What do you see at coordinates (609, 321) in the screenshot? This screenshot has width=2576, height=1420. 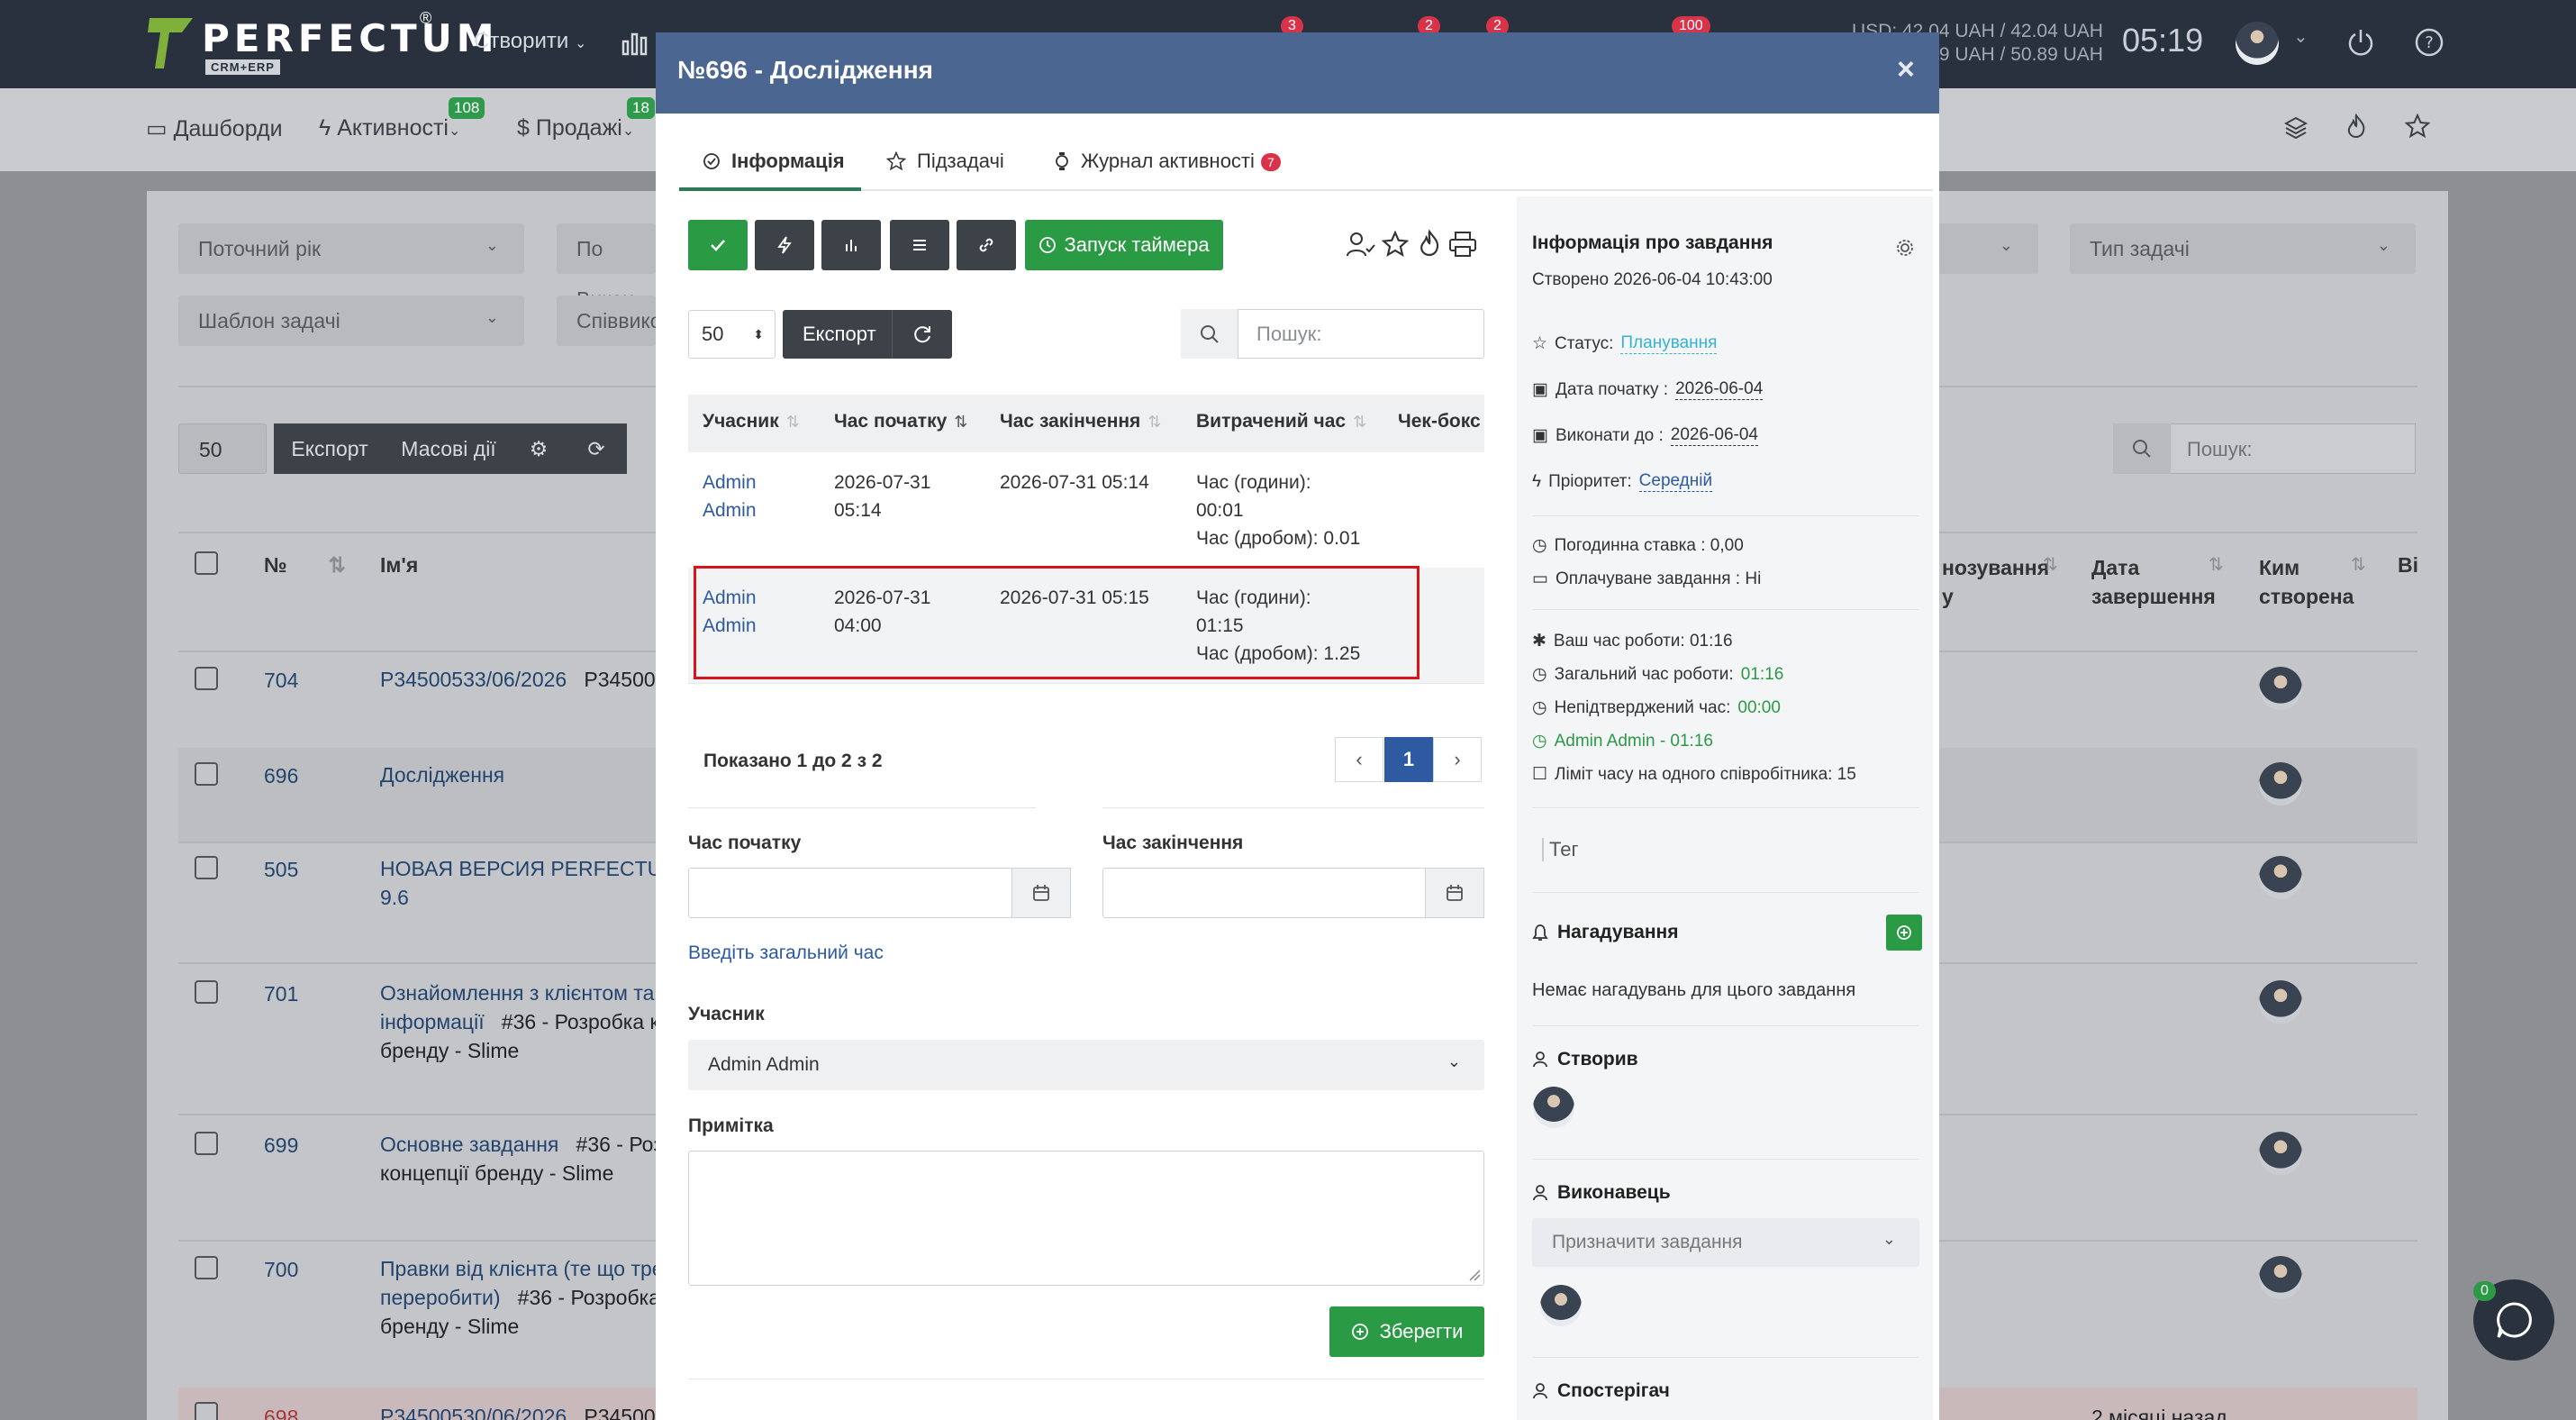 I see `employee-filter: Співвико` at bounding box center [609, 321].